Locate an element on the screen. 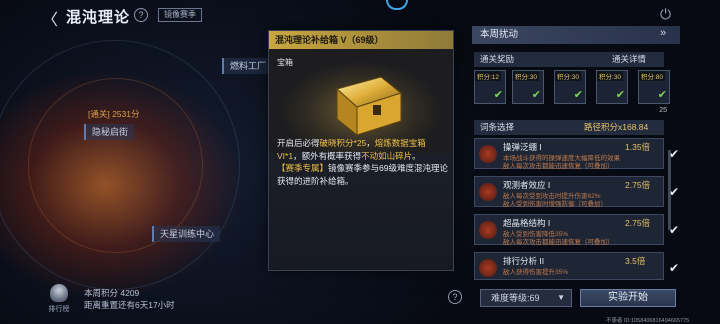 The height and width of the screenshot is (324, 720). entry-effect: 敌人获得伤害提升35% is located at coordinates (536, 272).